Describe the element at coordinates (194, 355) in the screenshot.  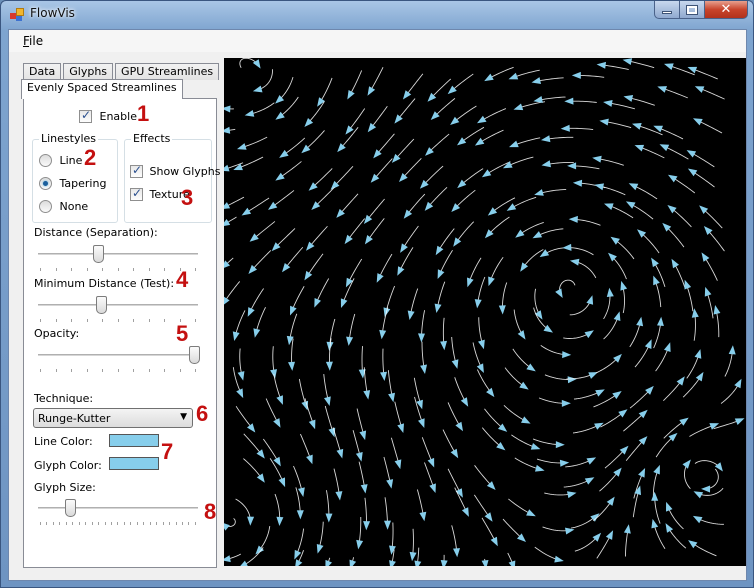
I see `opacity-slider-thumb` at that location.